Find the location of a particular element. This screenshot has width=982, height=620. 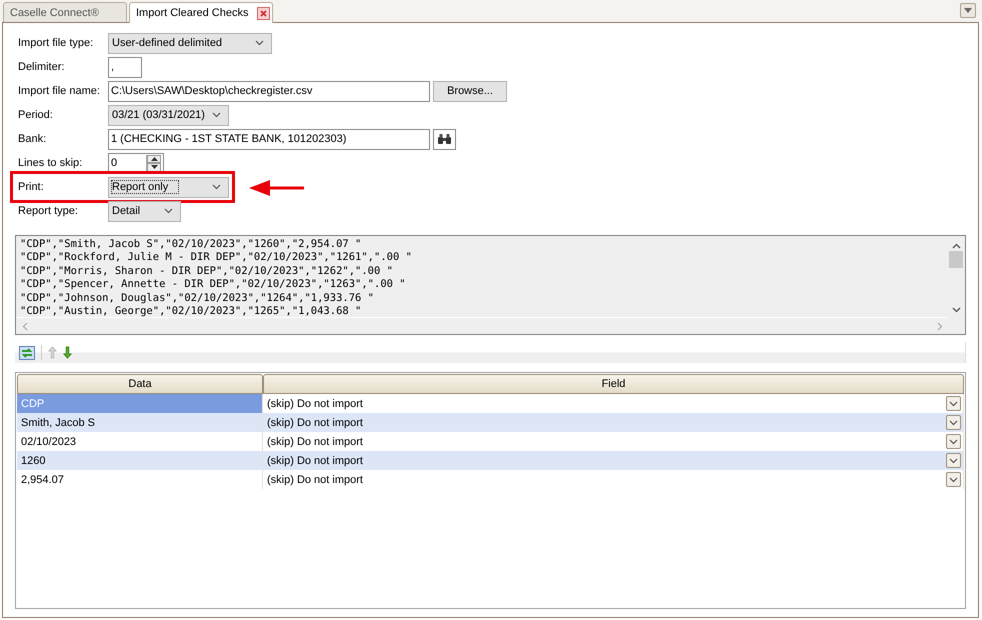

tab-menu-button is located at coordinates (968, 10).